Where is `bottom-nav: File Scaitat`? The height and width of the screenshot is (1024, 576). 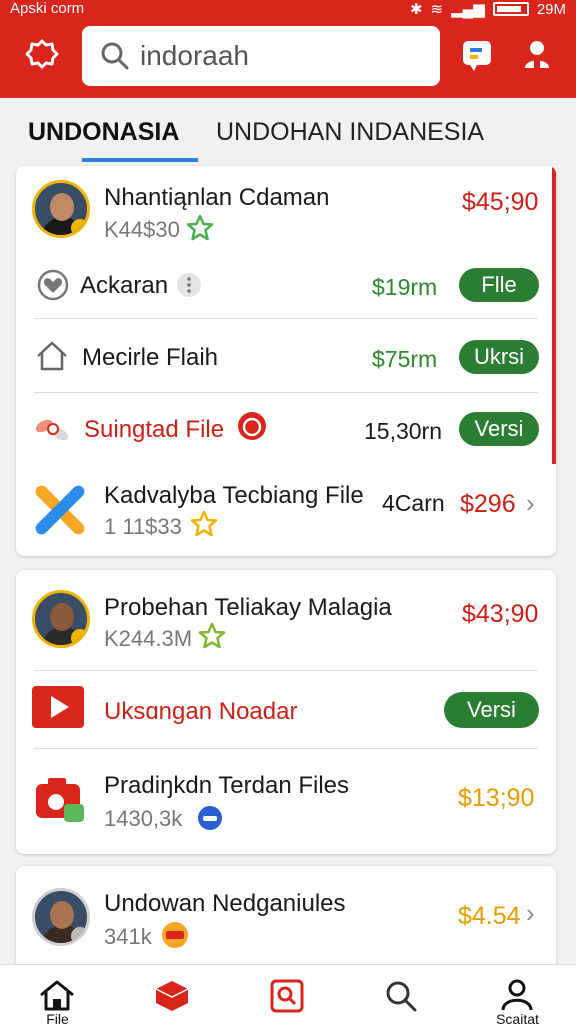
bottom-nav: File Scaitat is located at coordinates (288, 994).